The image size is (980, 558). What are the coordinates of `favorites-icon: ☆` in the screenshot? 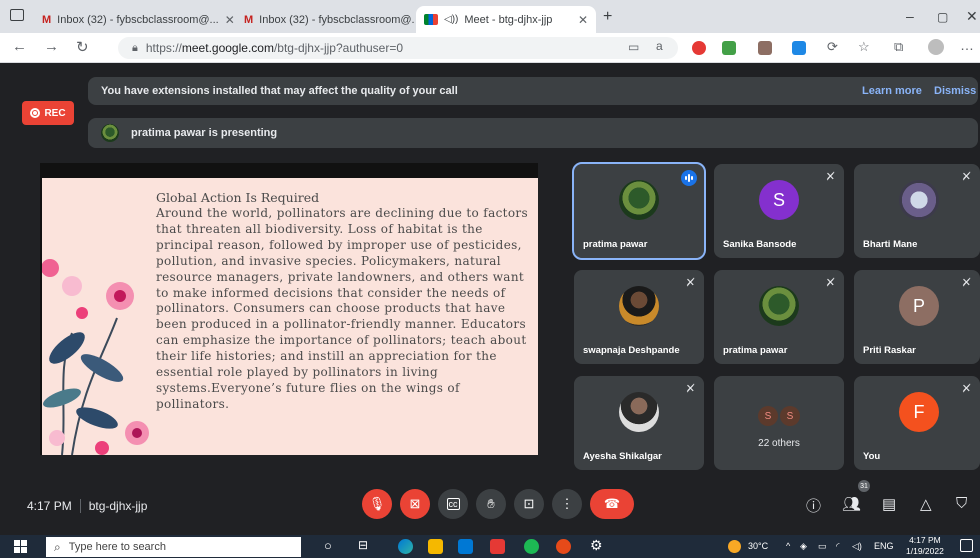 It's located at (864, 47).